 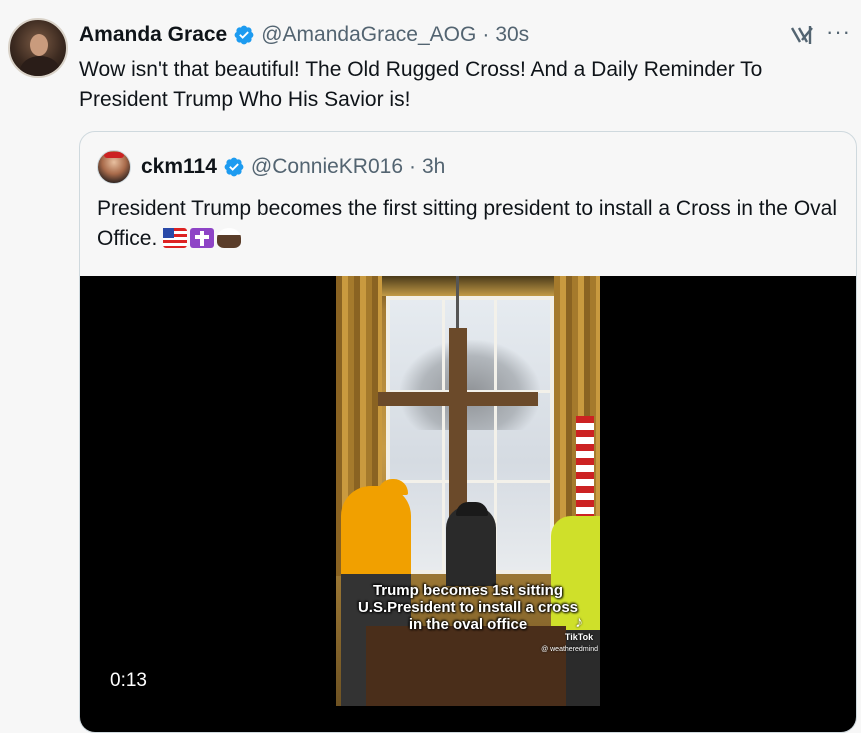 I want to click on quoted-author-display-name: ckm114, so click(x=179, y=167).